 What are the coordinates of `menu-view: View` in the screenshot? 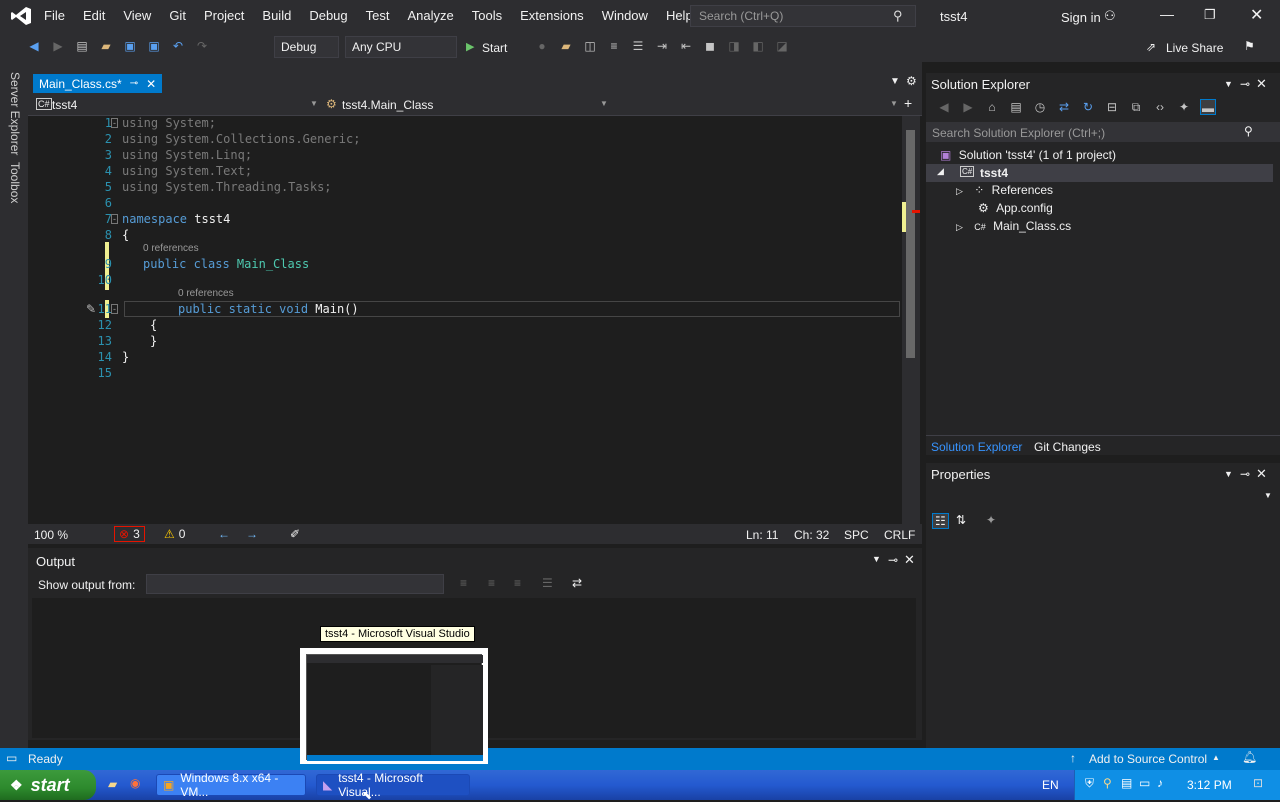 It's located at (137, 15).